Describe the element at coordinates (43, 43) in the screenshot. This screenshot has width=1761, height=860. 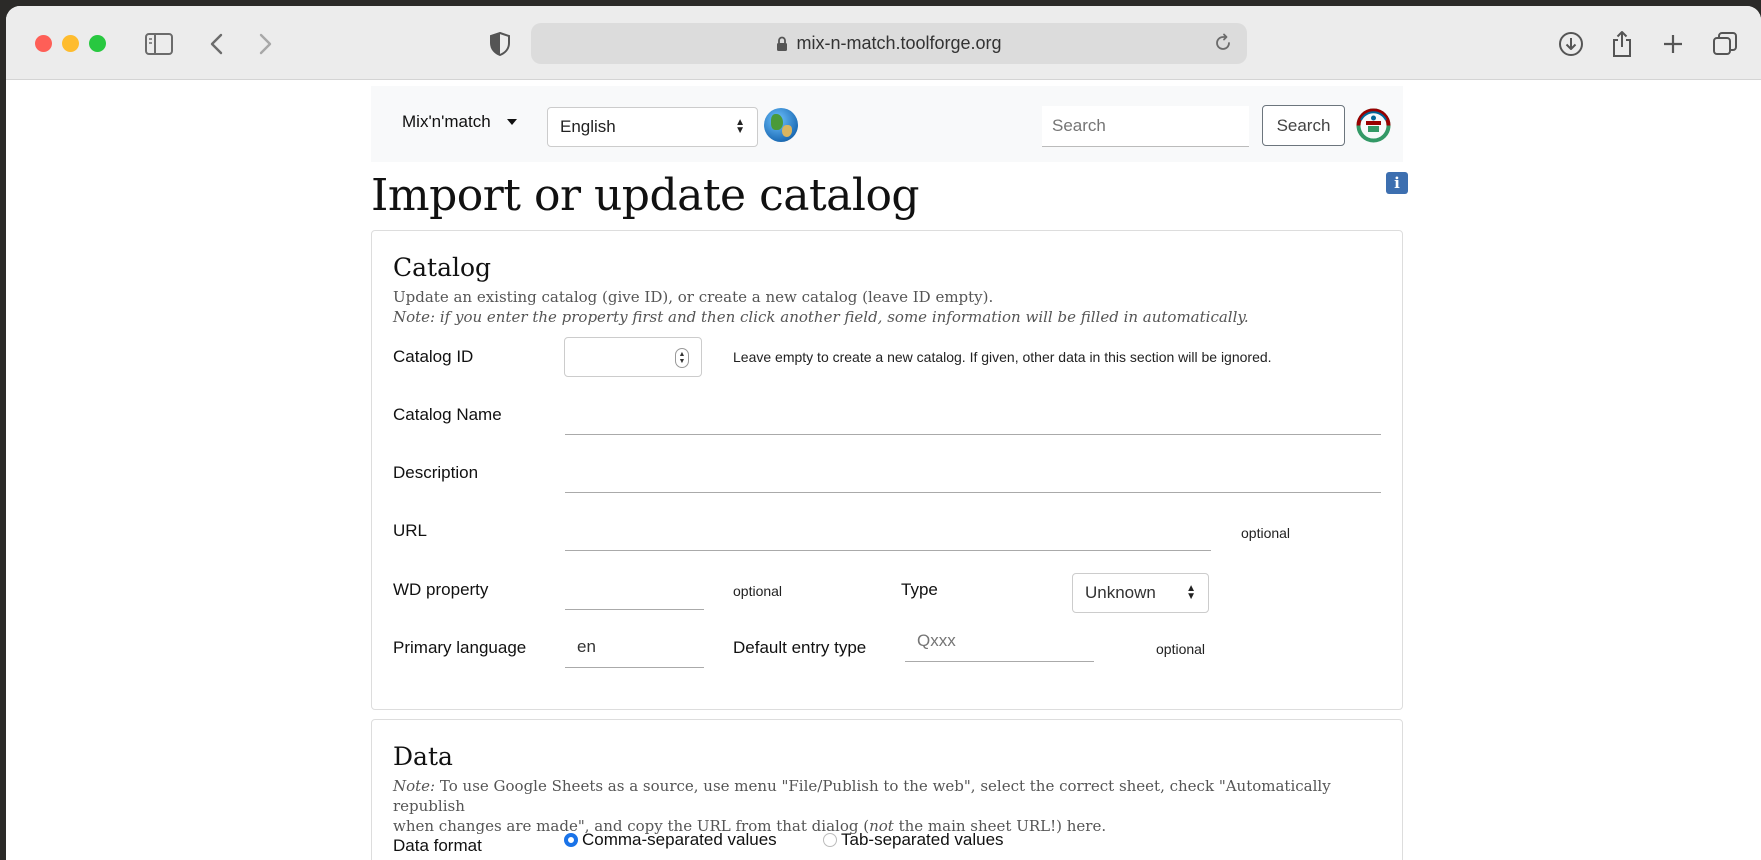
I see `close-window-button` at that location.